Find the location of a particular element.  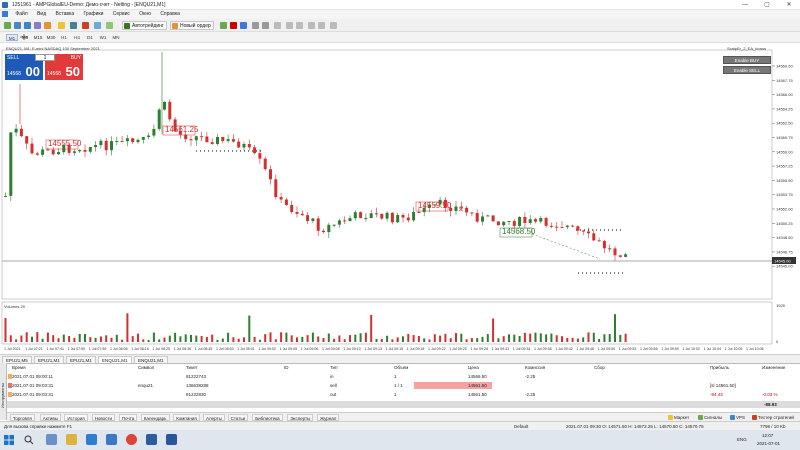

word-icon is located at coordinates (171, 439).